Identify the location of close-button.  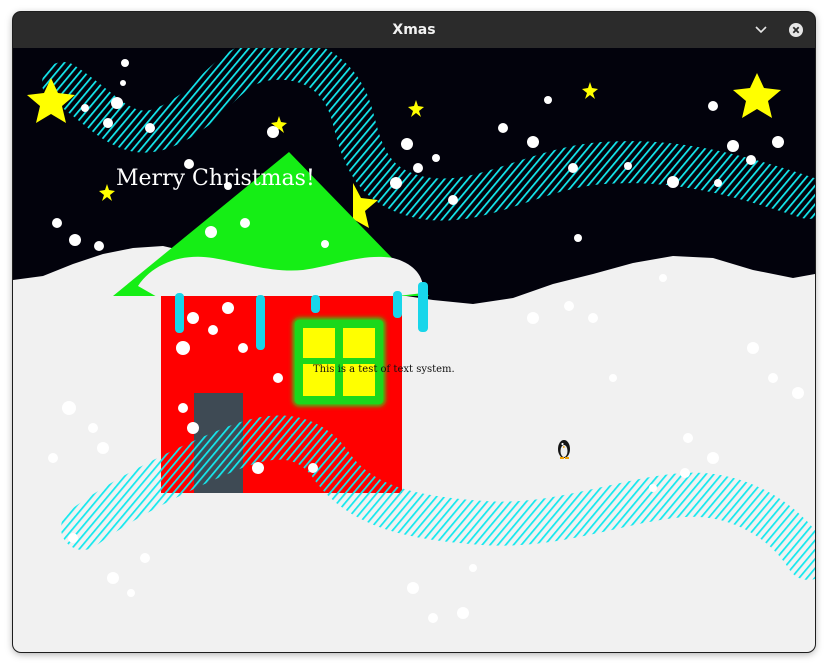
(796, 30).